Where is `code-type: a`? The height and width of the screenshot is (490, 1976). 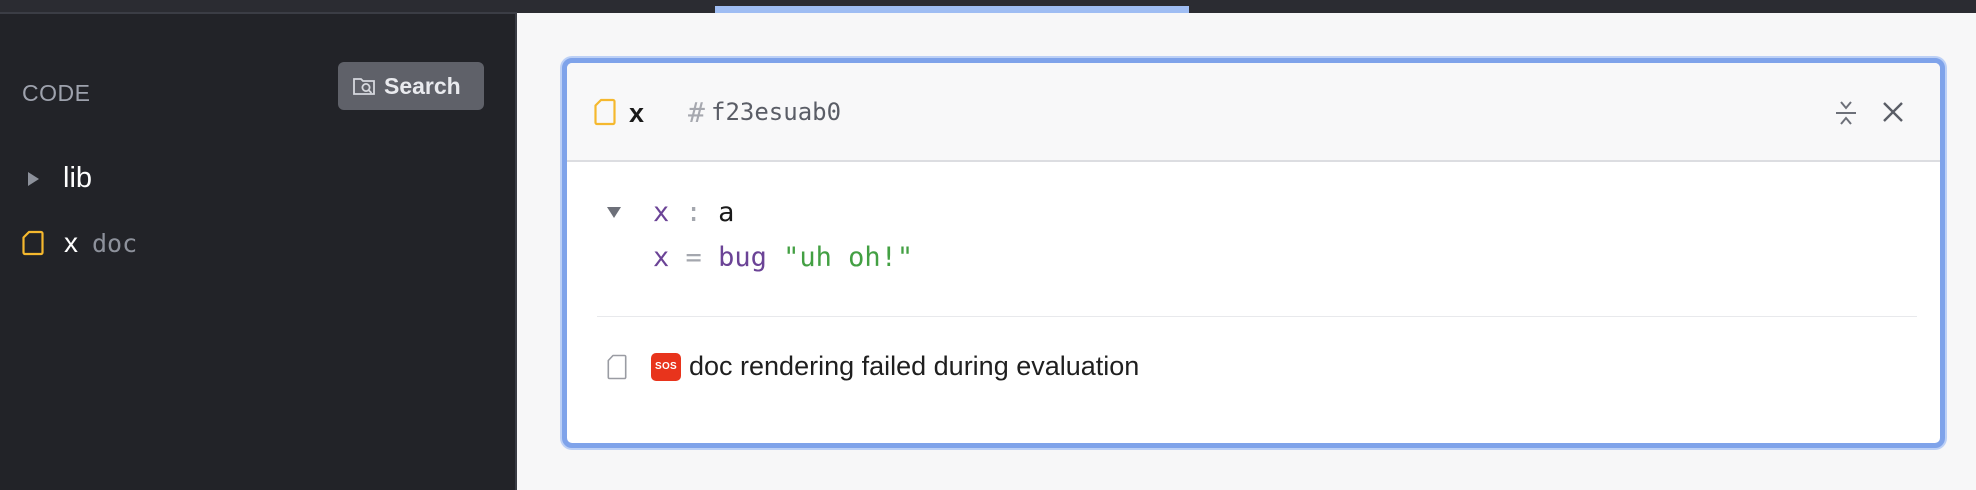
code-type: a is located at coordinates (726, 212).